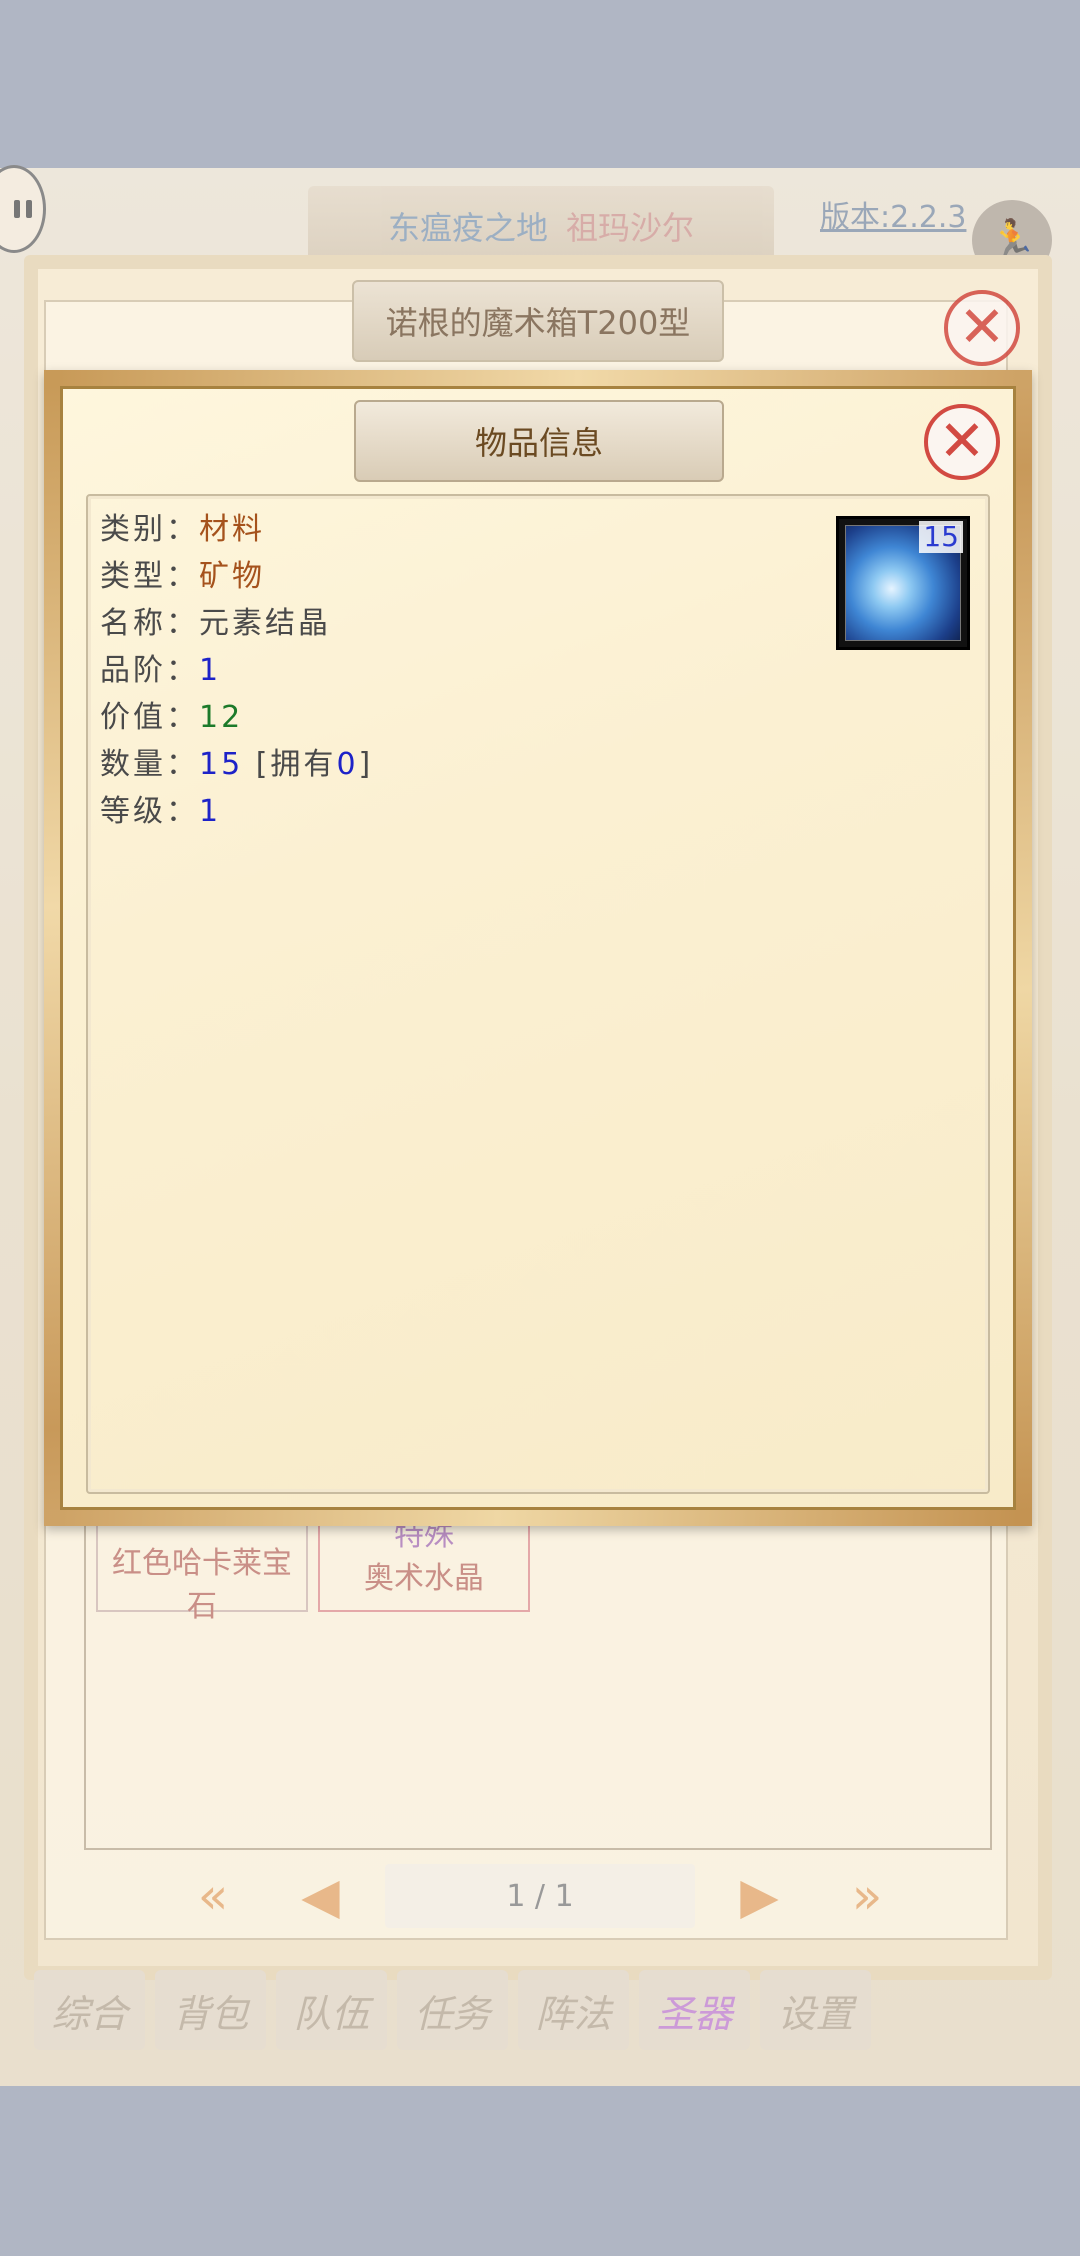  I want to click on dialog-title: 物品信息, so click(539, 441).